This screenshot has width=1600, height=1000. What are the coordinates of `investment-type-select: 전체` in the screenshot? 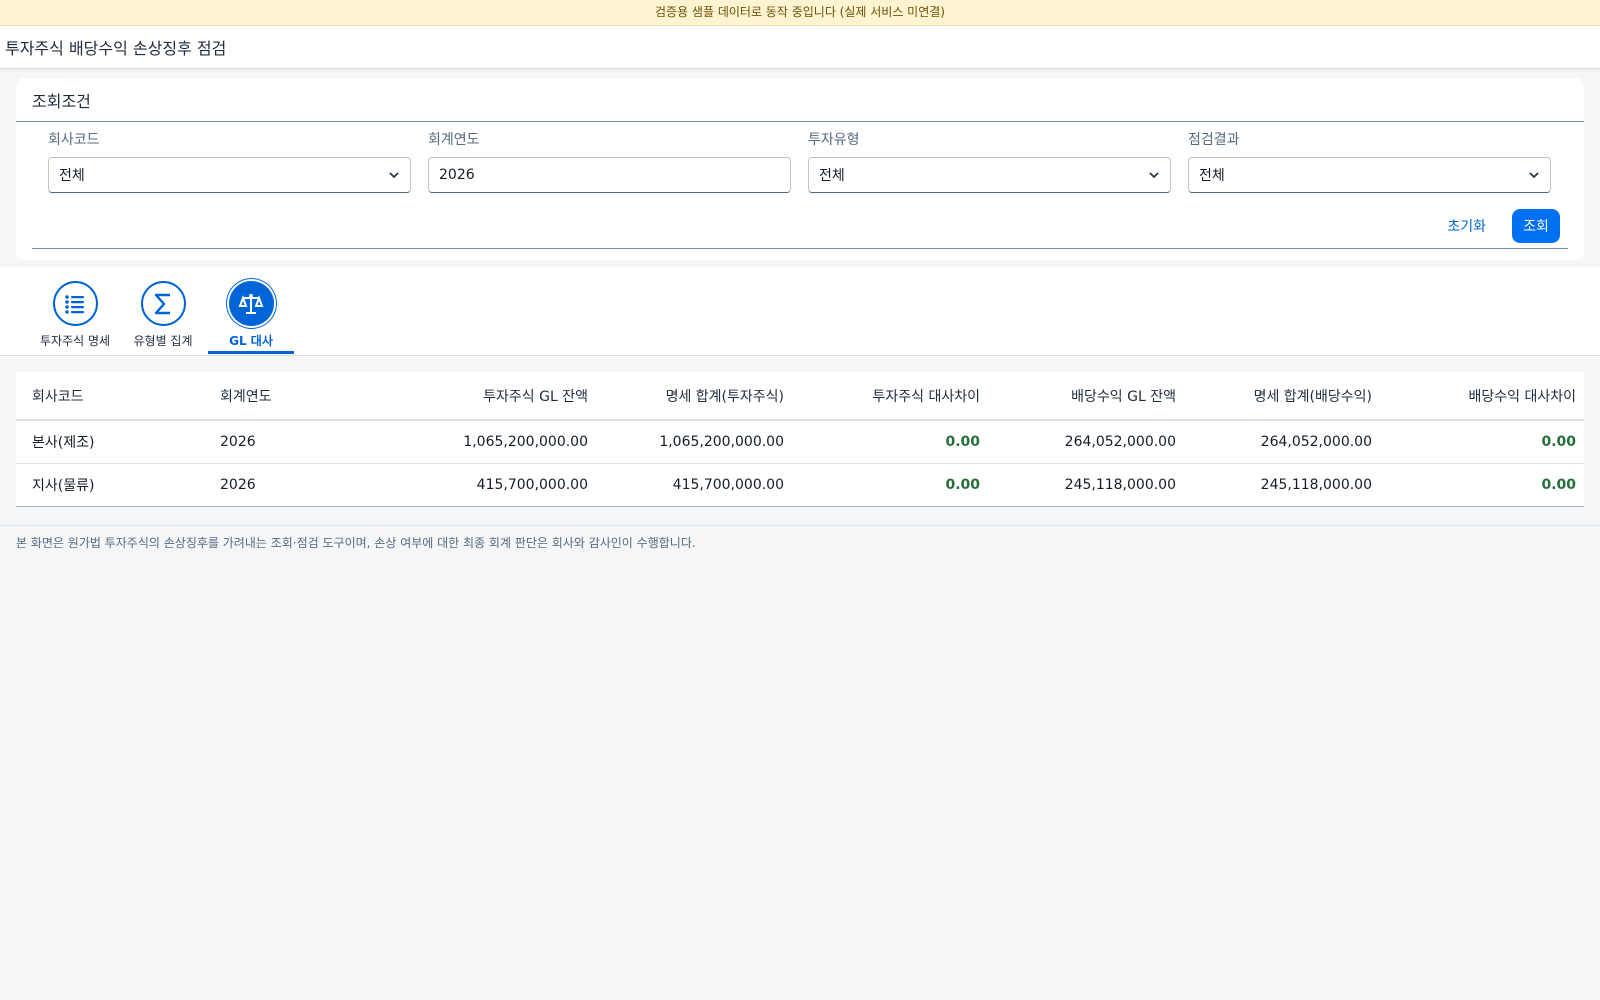 It's located at (989, 175).